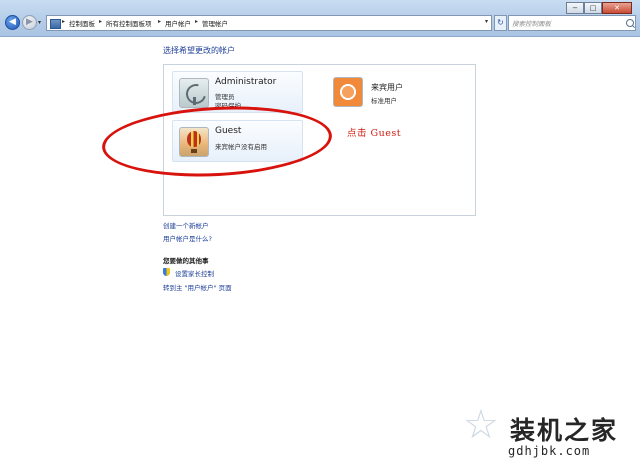 The height and width of the screenshot is (465, 640). What do you see at coordinates (199, 50) in the screenshot?
I see `page-title: 选择希望更改的帐户` at bounding box center [199, 50].